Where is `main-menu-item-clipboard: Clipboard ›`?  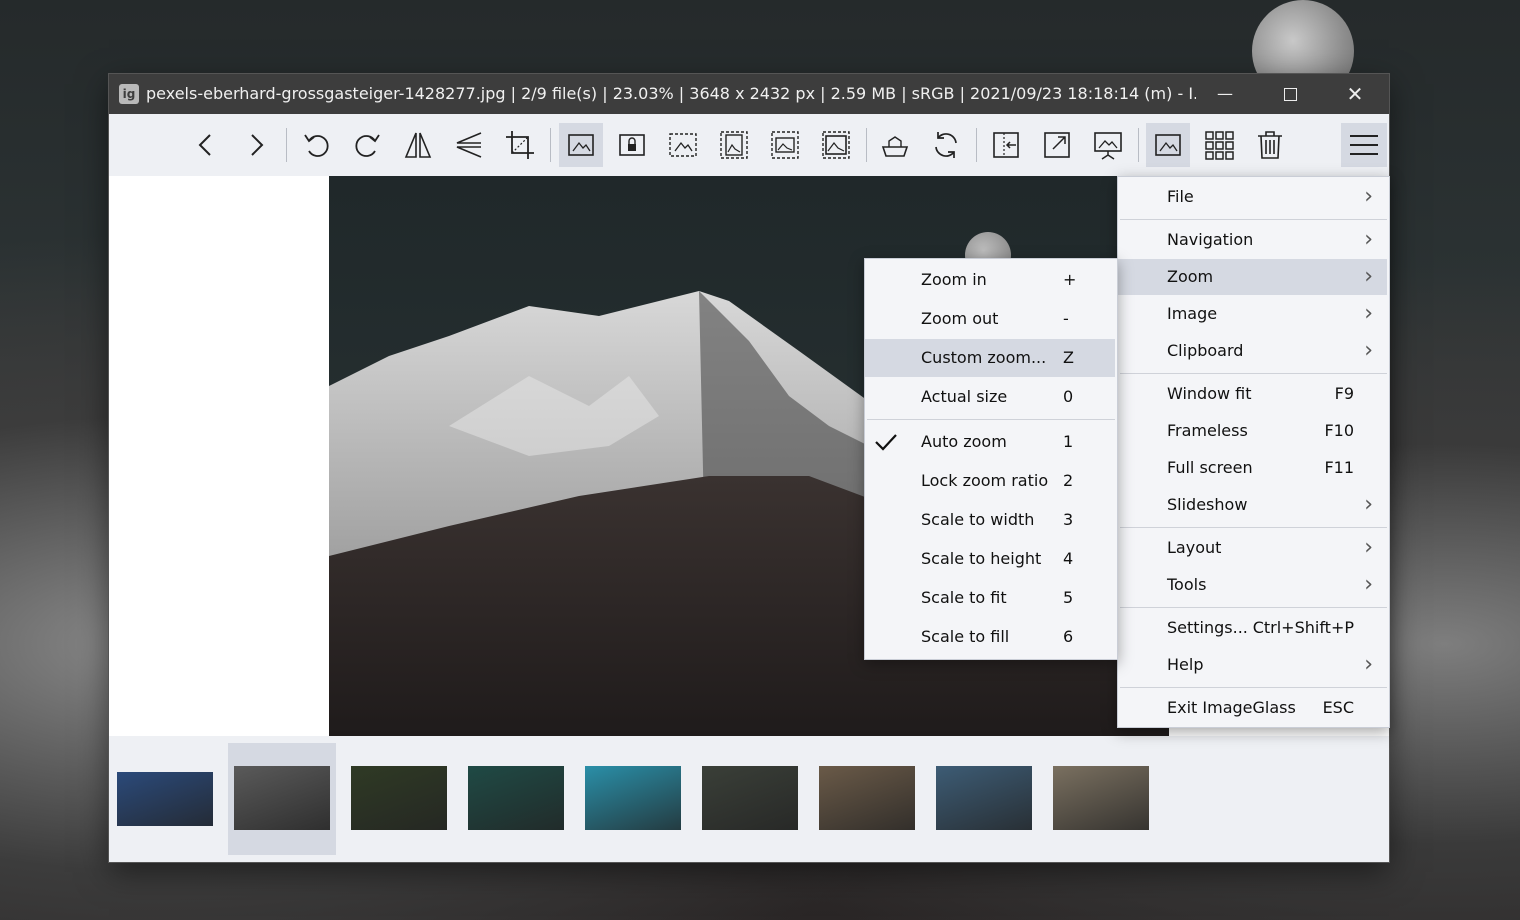 main-menu-item-clipboard: Clipboard › is located at coordinates (1252, 351).